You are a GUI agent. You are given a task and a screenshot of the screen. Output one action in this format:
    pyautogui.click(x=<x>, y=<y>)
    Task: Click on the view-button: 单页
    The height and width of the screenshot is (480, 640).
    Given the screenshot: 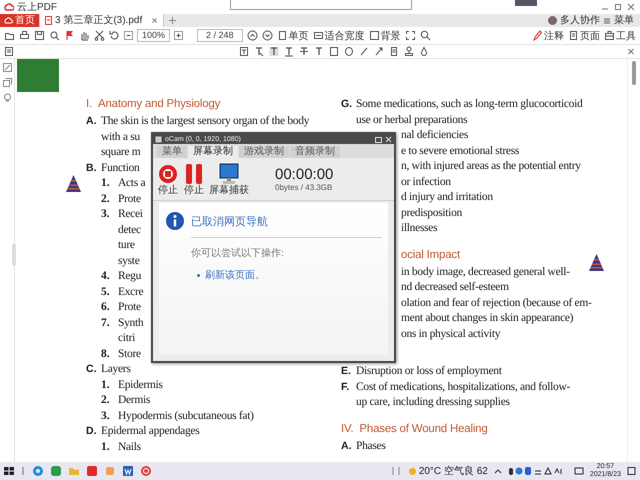 What is the action you would take?
    pyautogui.click(x=292, y=35)
    